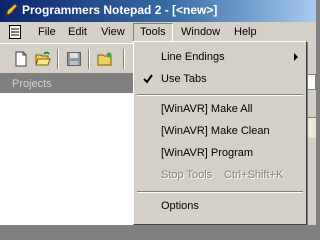  Describe the element at coordinates (220, 153) in the screenshot. I see `menu-item-program: [WinAVR] Program` at that location.